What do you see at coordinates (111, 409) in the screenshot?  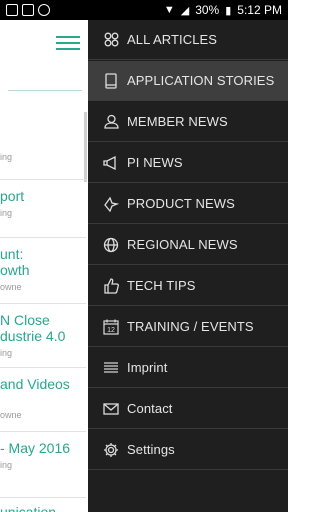 I see `envelope-icon` at bounding box center [111, 409].